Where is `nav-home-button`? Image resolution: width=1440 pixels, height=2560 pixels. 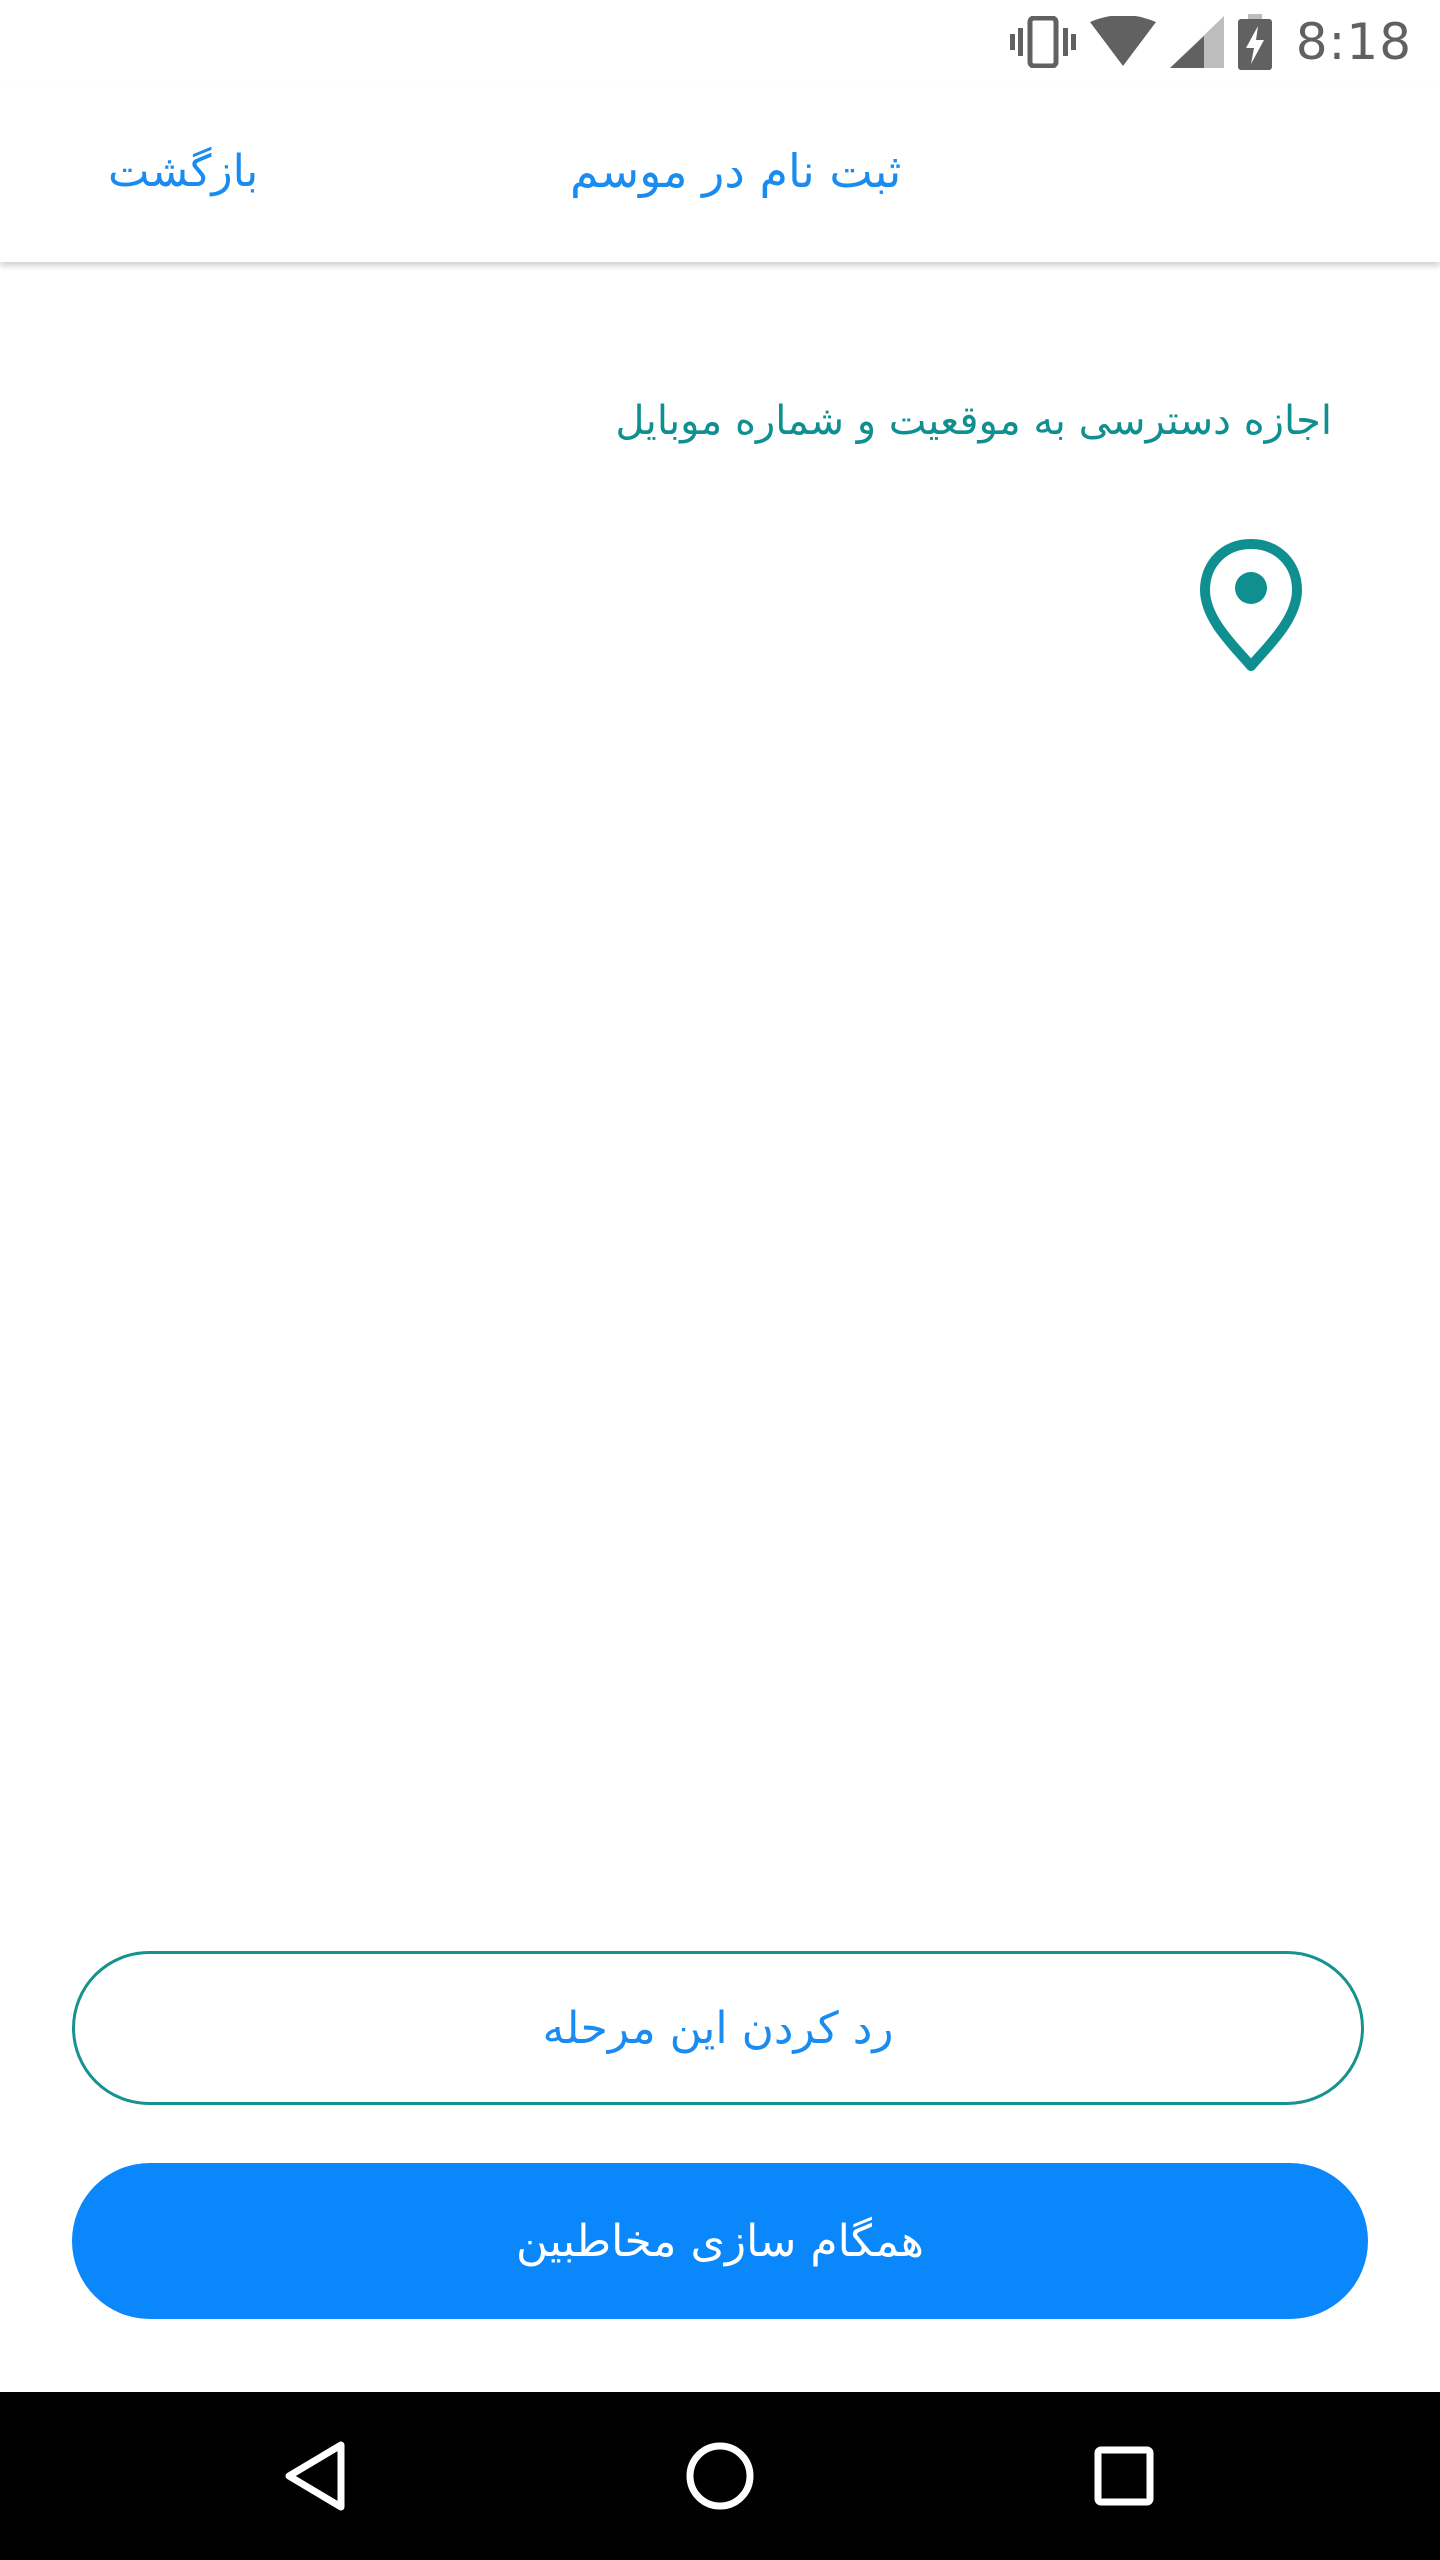 nav-home-button is located at coordinates (720, 2476).